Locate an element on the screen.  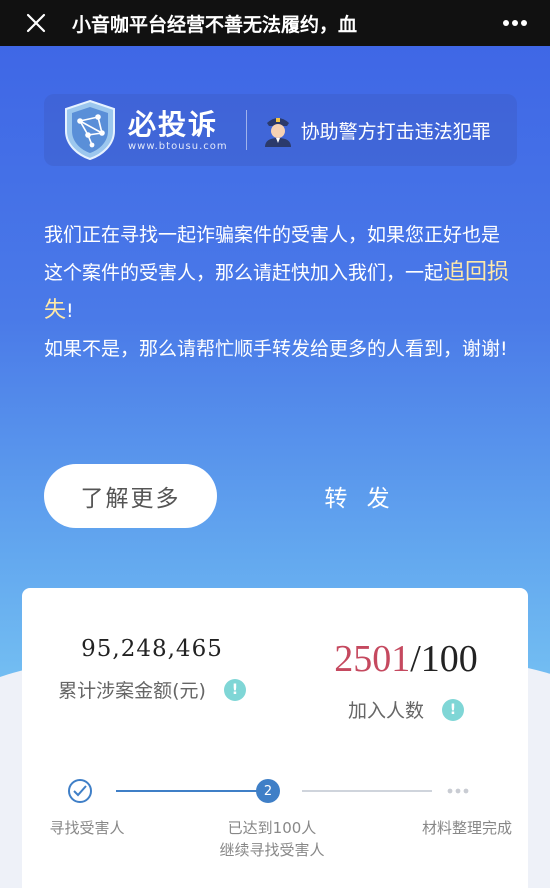
amount-stat: 95,248,465 累计涉案金额(元) ! is located at coordinates (152, 669).